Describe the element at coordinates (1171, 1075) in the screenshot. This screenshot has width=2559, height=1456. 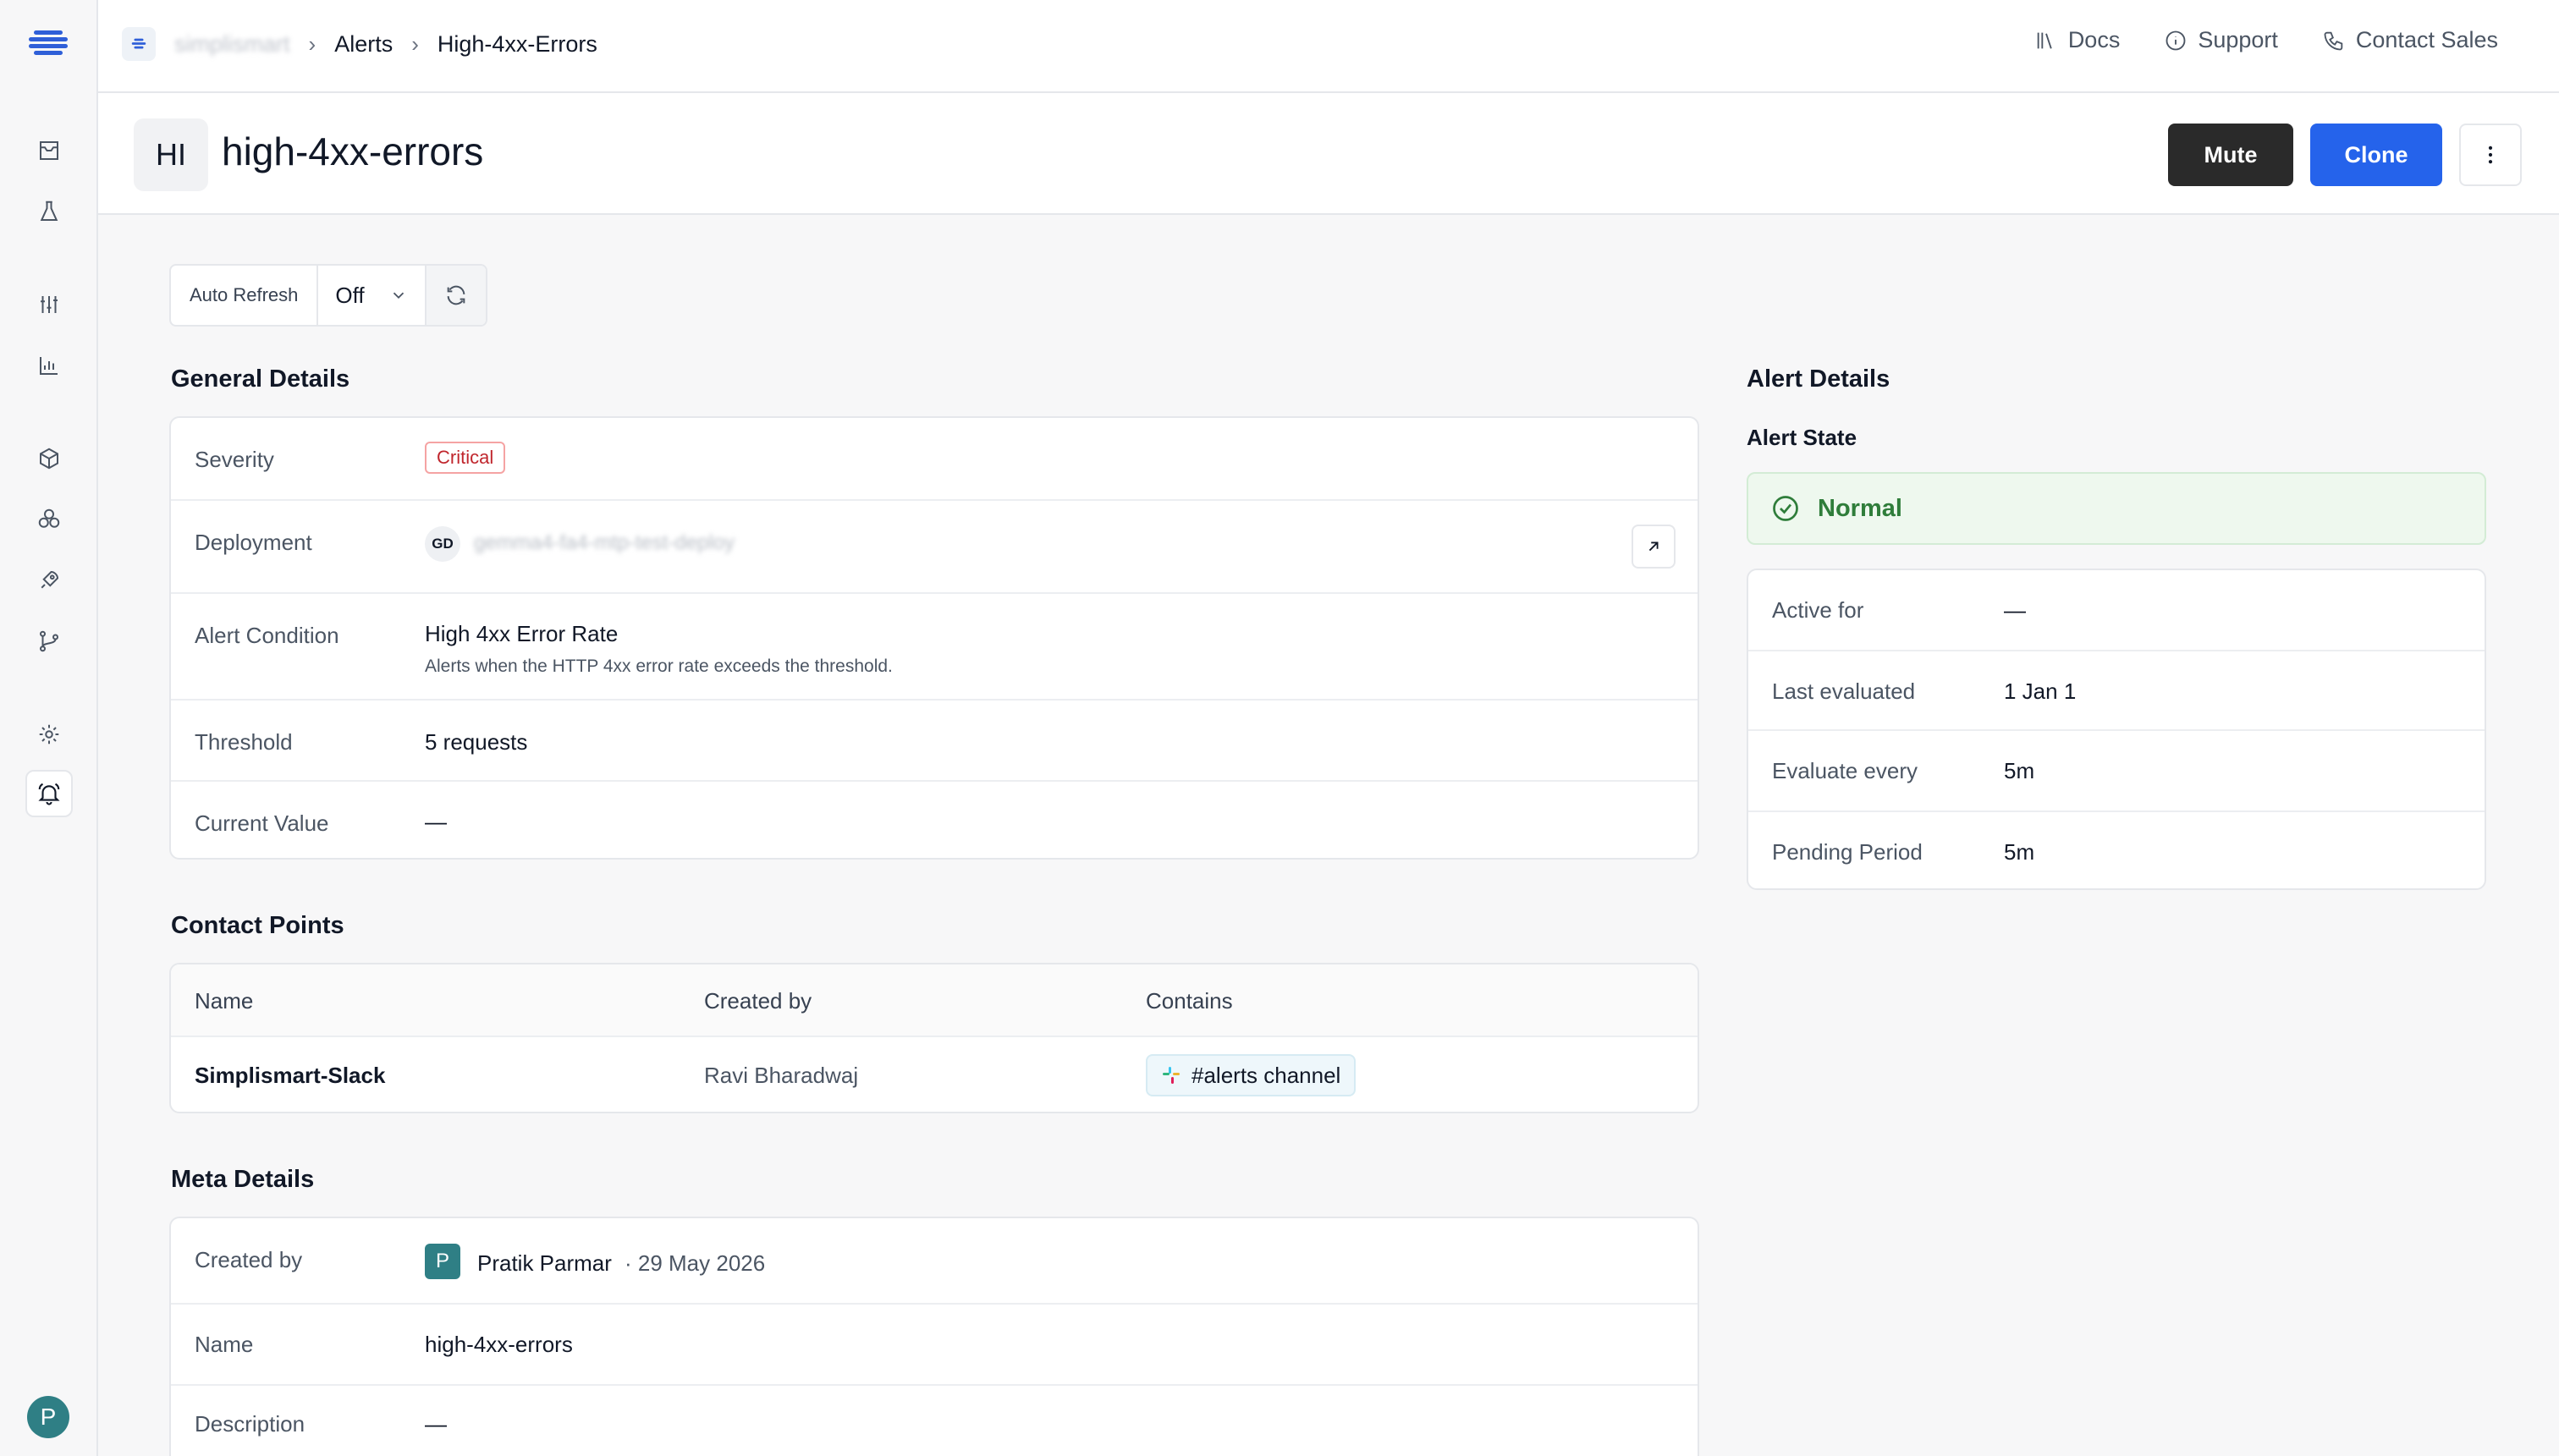
I see `slack-icon` at that location.